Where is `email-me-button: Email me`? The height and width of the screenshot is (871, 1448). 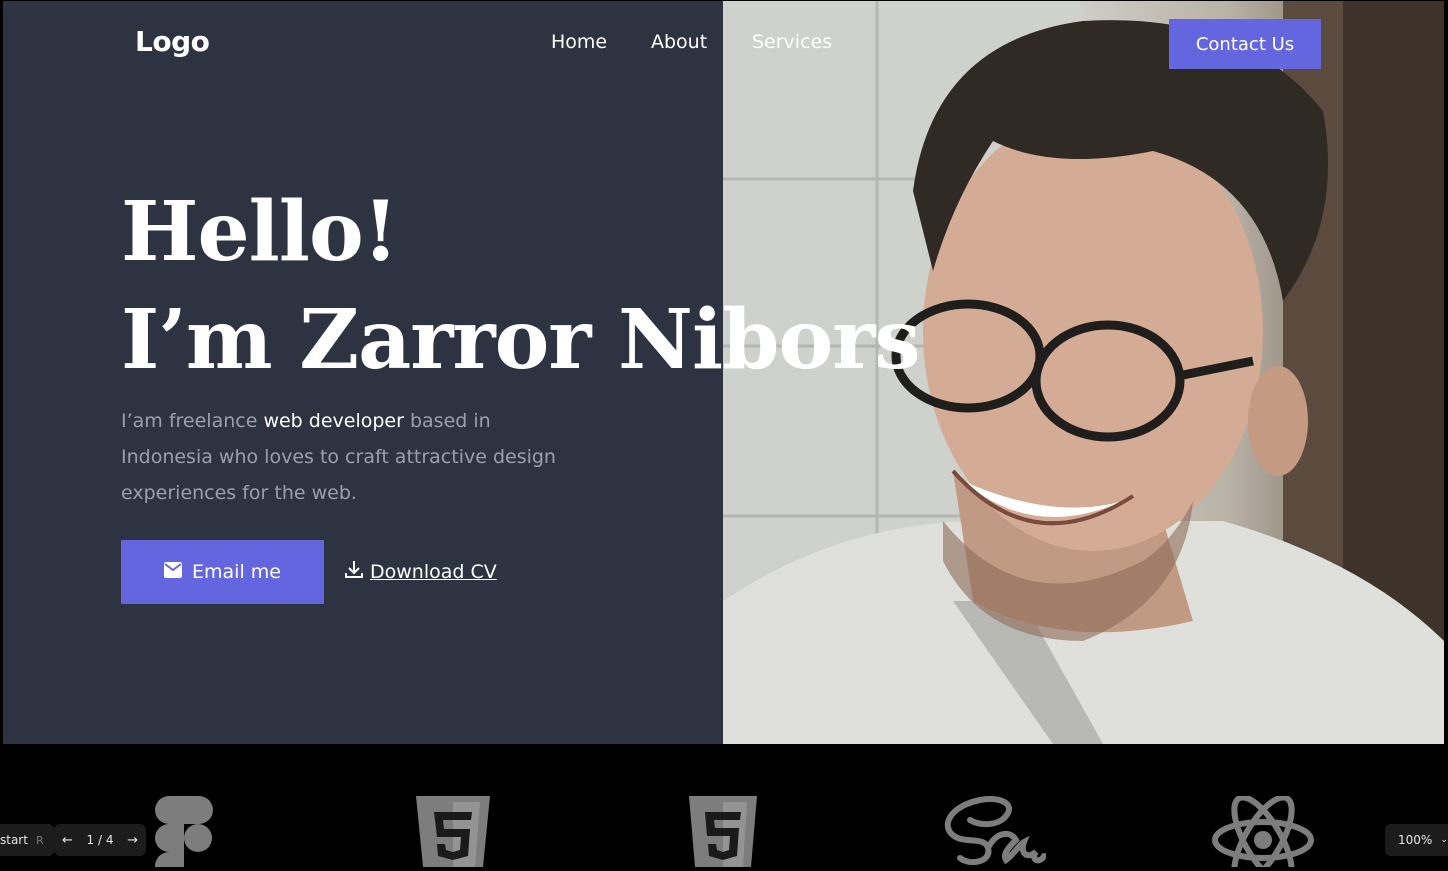 email-me-button: Email me is located at coordinates (222, 572).